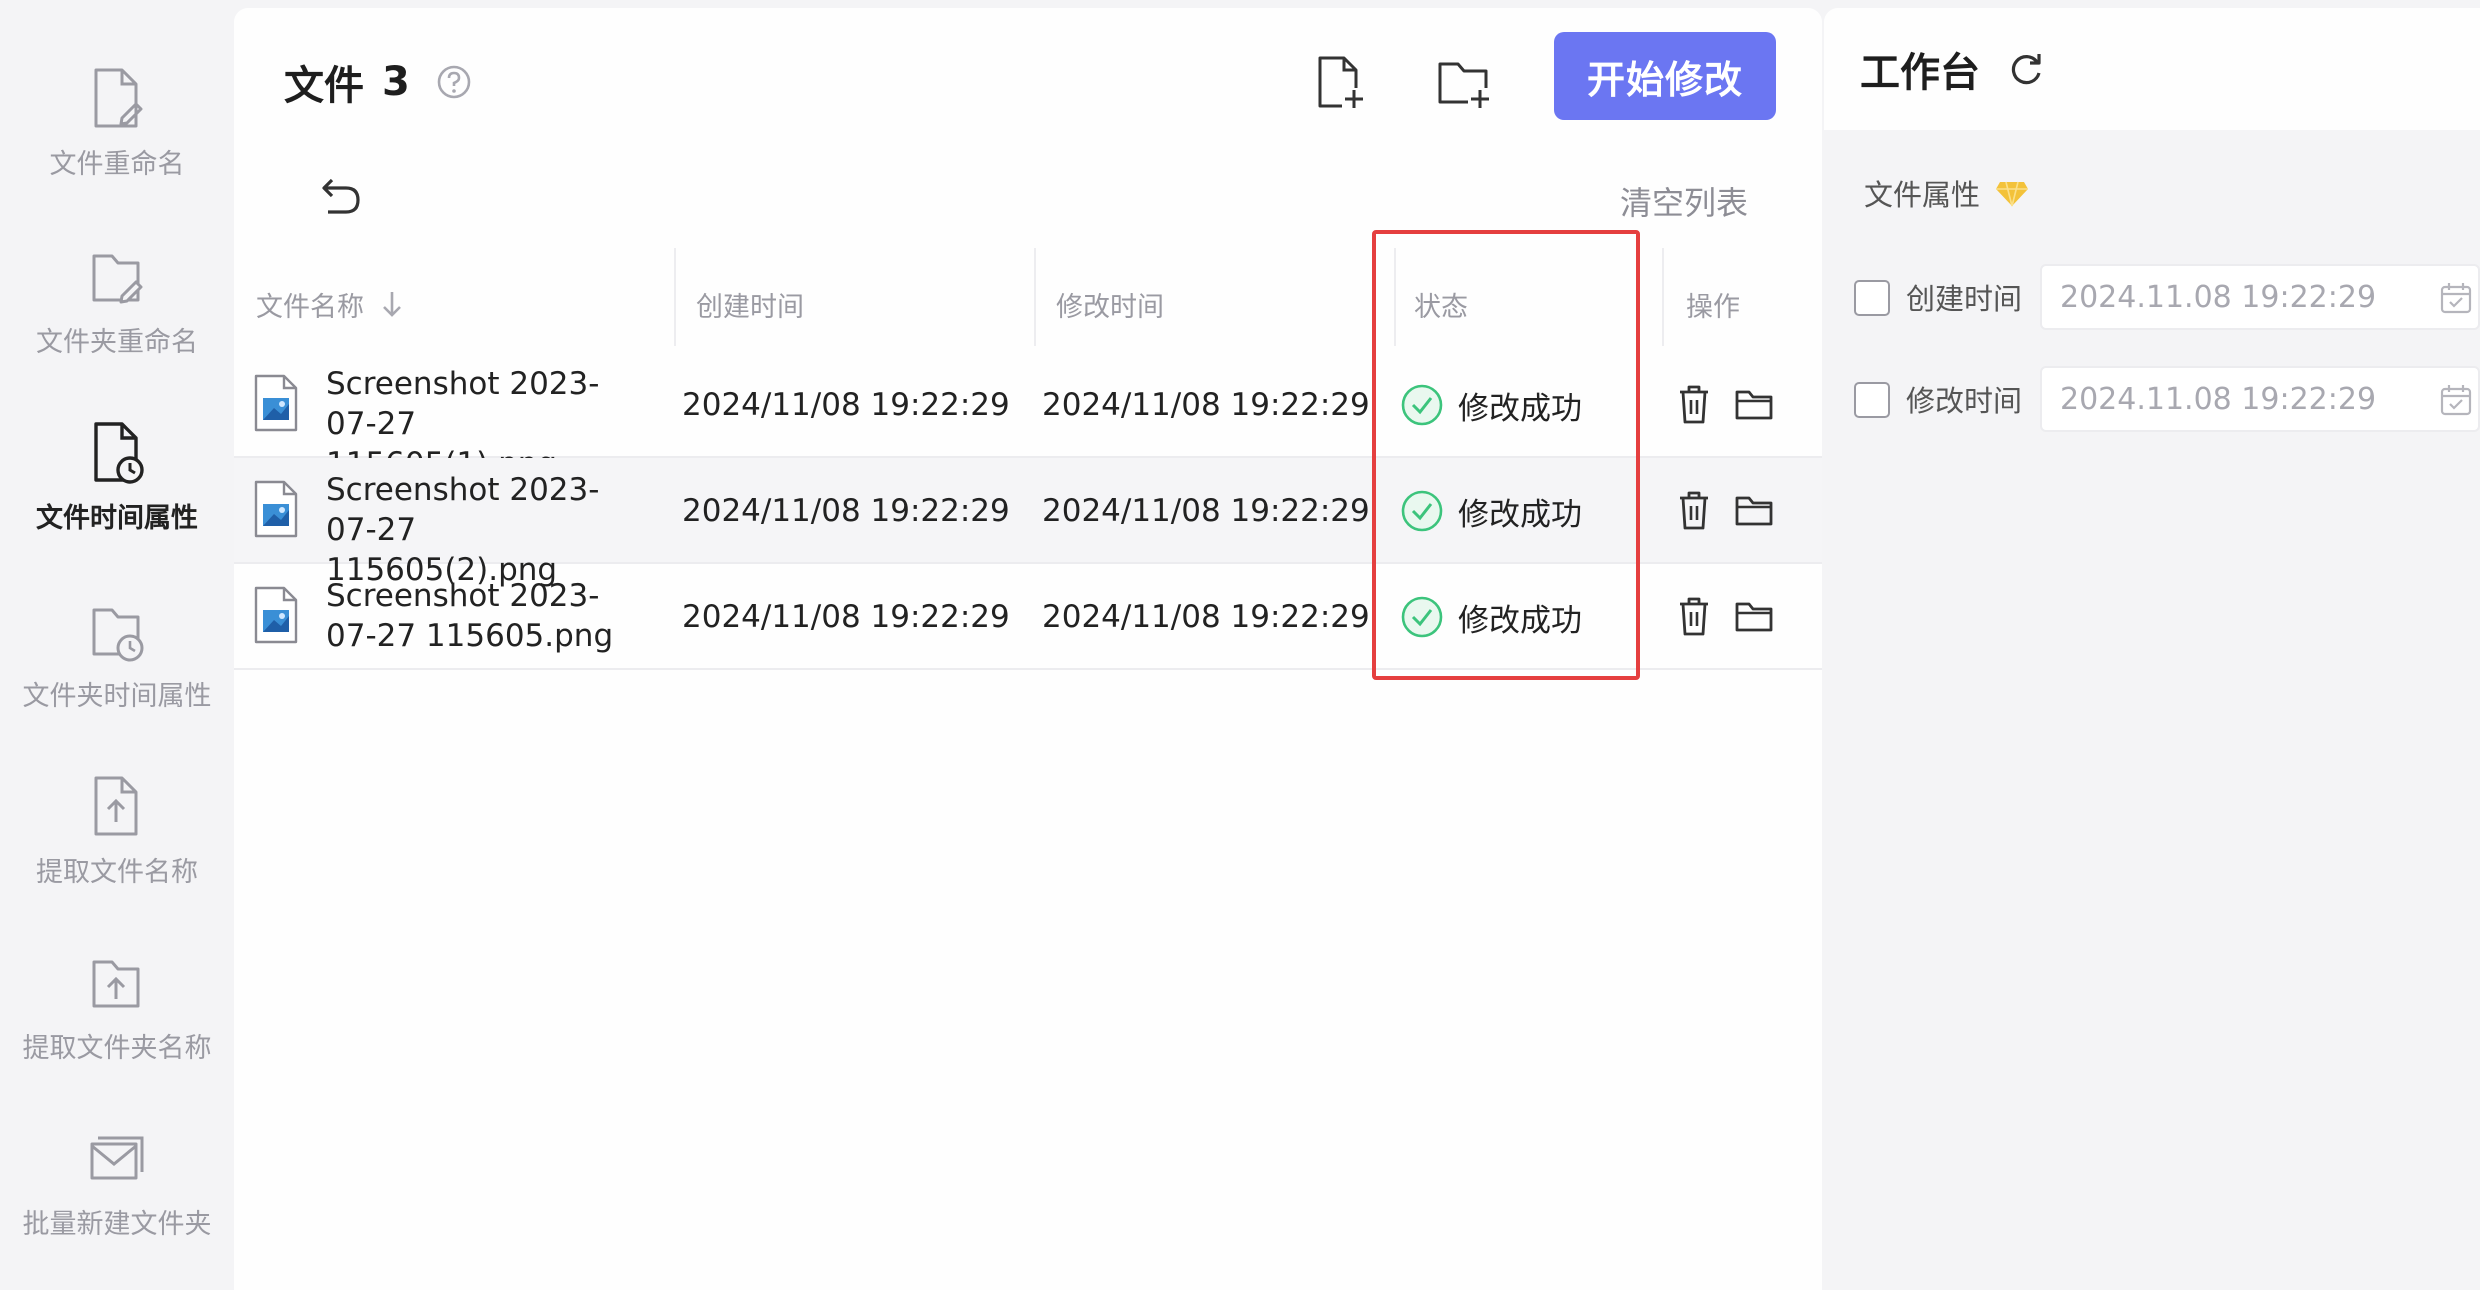 Image resolution: width=2480 pixels, height=1290 pixels. I want to click on workbench-title: 工作台, so click(1920, 73).